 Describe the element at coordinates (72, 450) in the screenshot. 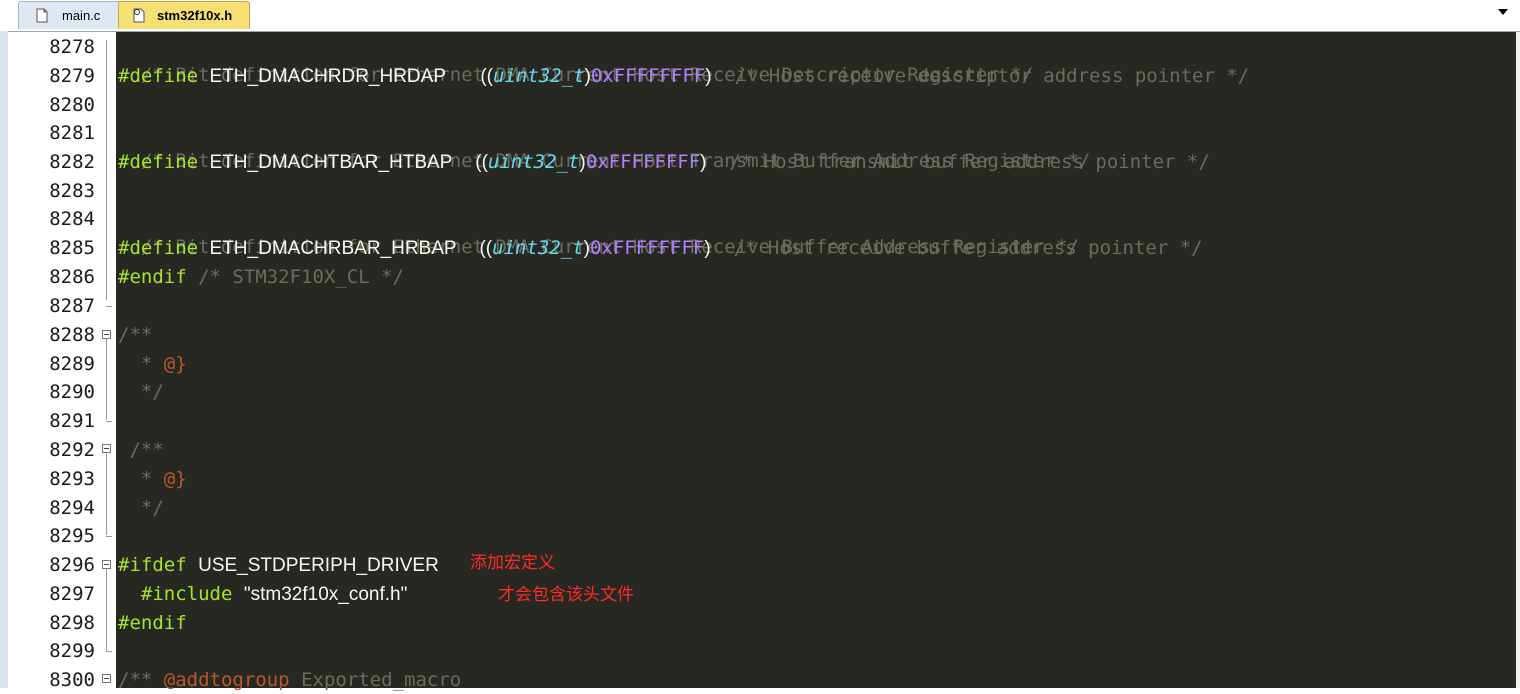

I see `line-number: 8292` at that location.